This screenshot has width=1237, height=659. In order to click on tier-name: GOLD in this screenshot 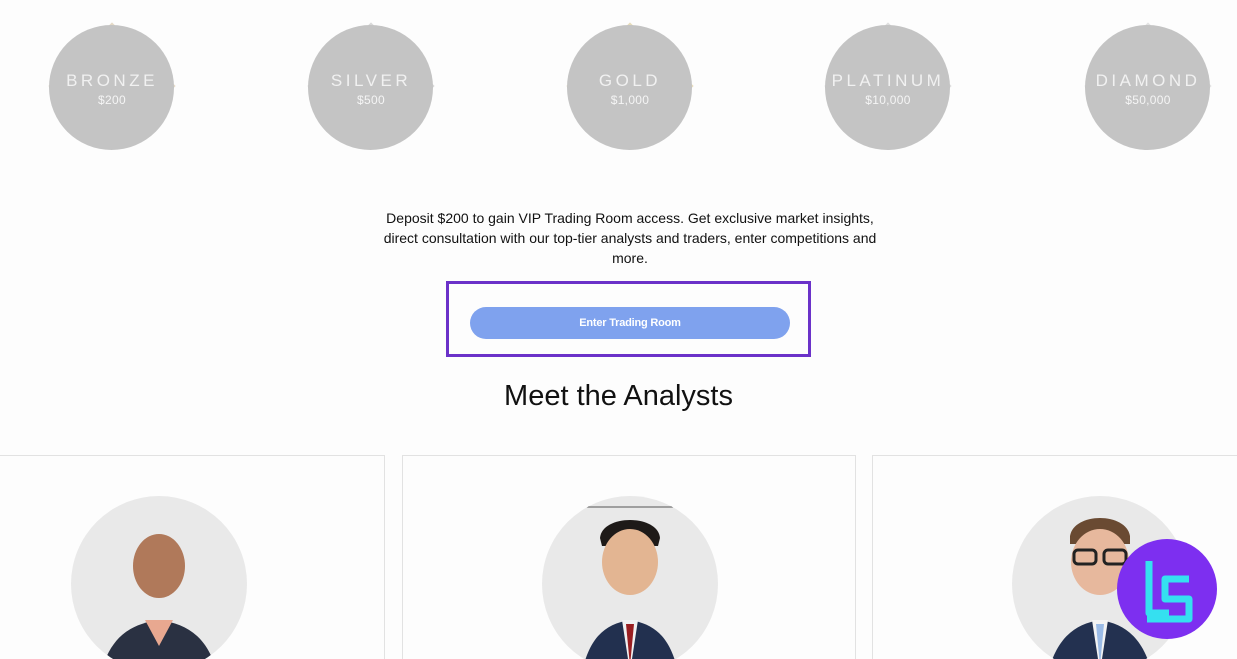, I will do `click(630, 80)`.